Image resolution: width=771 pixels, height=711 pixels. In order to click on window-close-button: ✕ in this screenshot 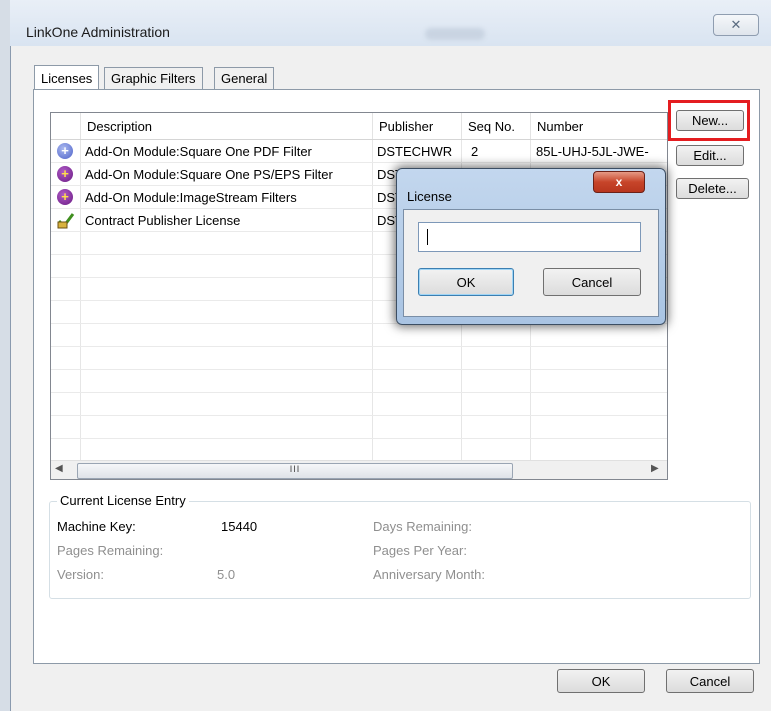, I will do `click(736, 25)`.